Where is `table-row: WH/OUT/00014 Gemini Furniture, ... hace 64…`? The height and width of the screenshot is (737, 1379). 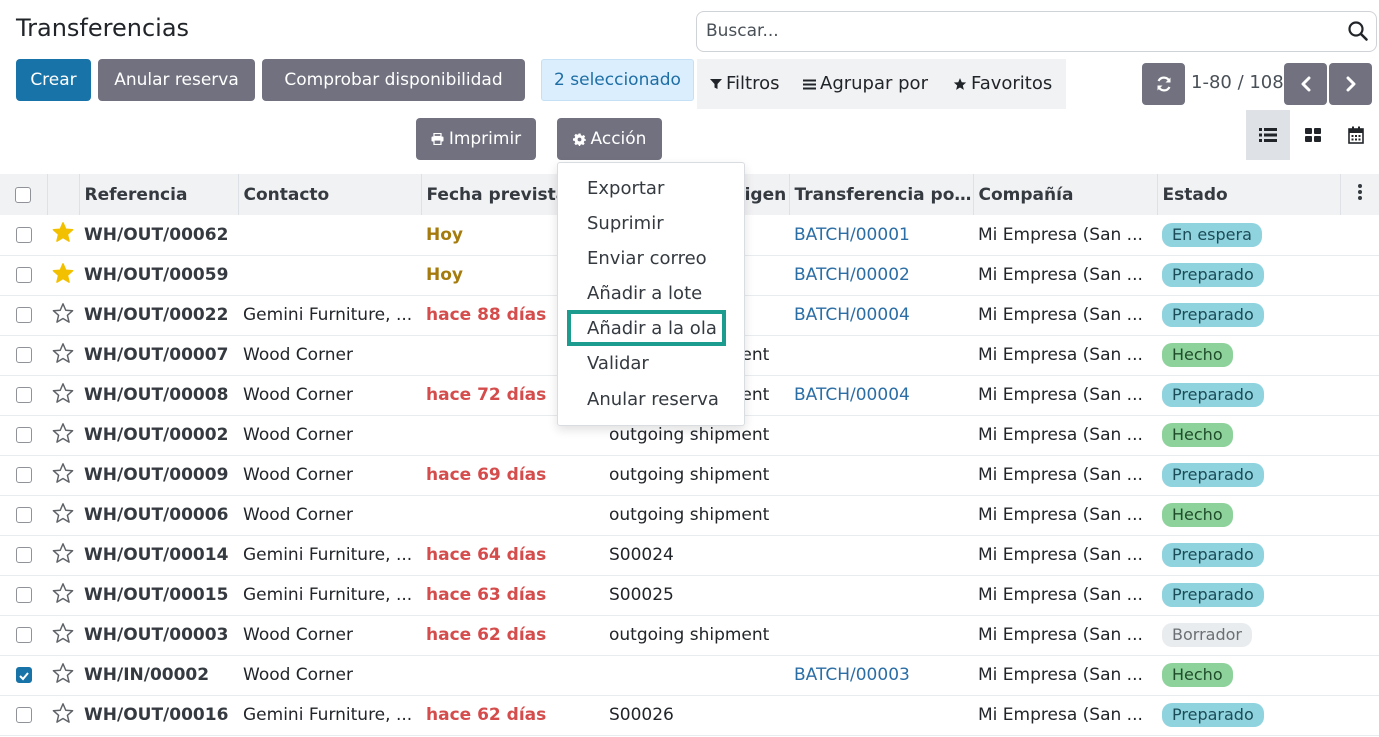
table-row: WH/OUT/00014 Gemini Furniture, ... hace 64… is located at coordinates (689, 555).